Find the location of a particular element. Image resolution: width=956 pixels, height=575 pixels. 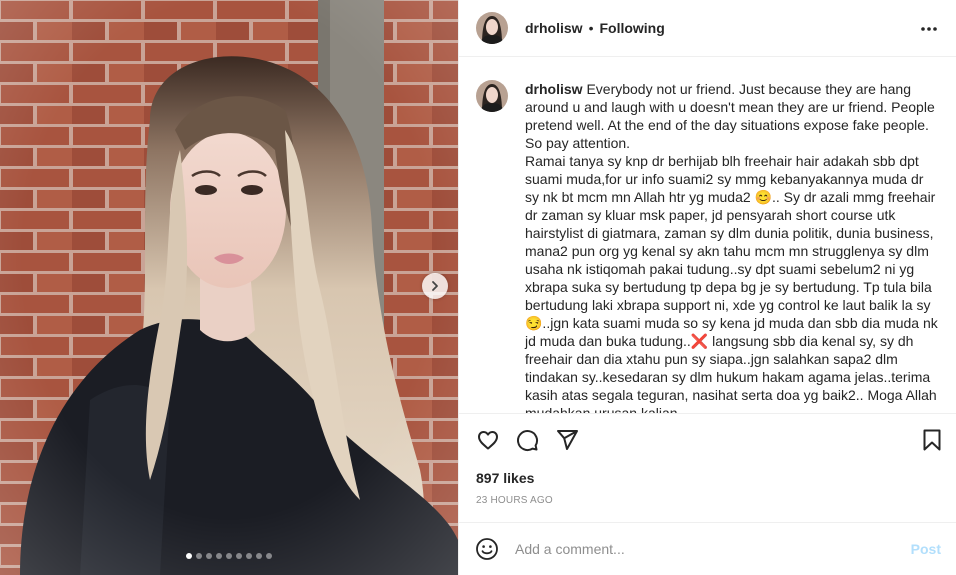

share-icon is located at coordinates (567, 440).